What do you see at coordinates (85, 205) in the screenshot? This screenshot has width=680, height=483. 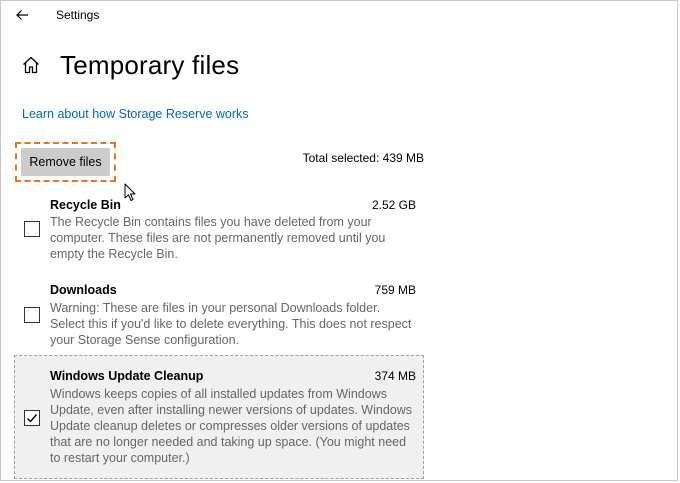 I see `item-name: Recycle Bin` at bounding box center [85, 205].